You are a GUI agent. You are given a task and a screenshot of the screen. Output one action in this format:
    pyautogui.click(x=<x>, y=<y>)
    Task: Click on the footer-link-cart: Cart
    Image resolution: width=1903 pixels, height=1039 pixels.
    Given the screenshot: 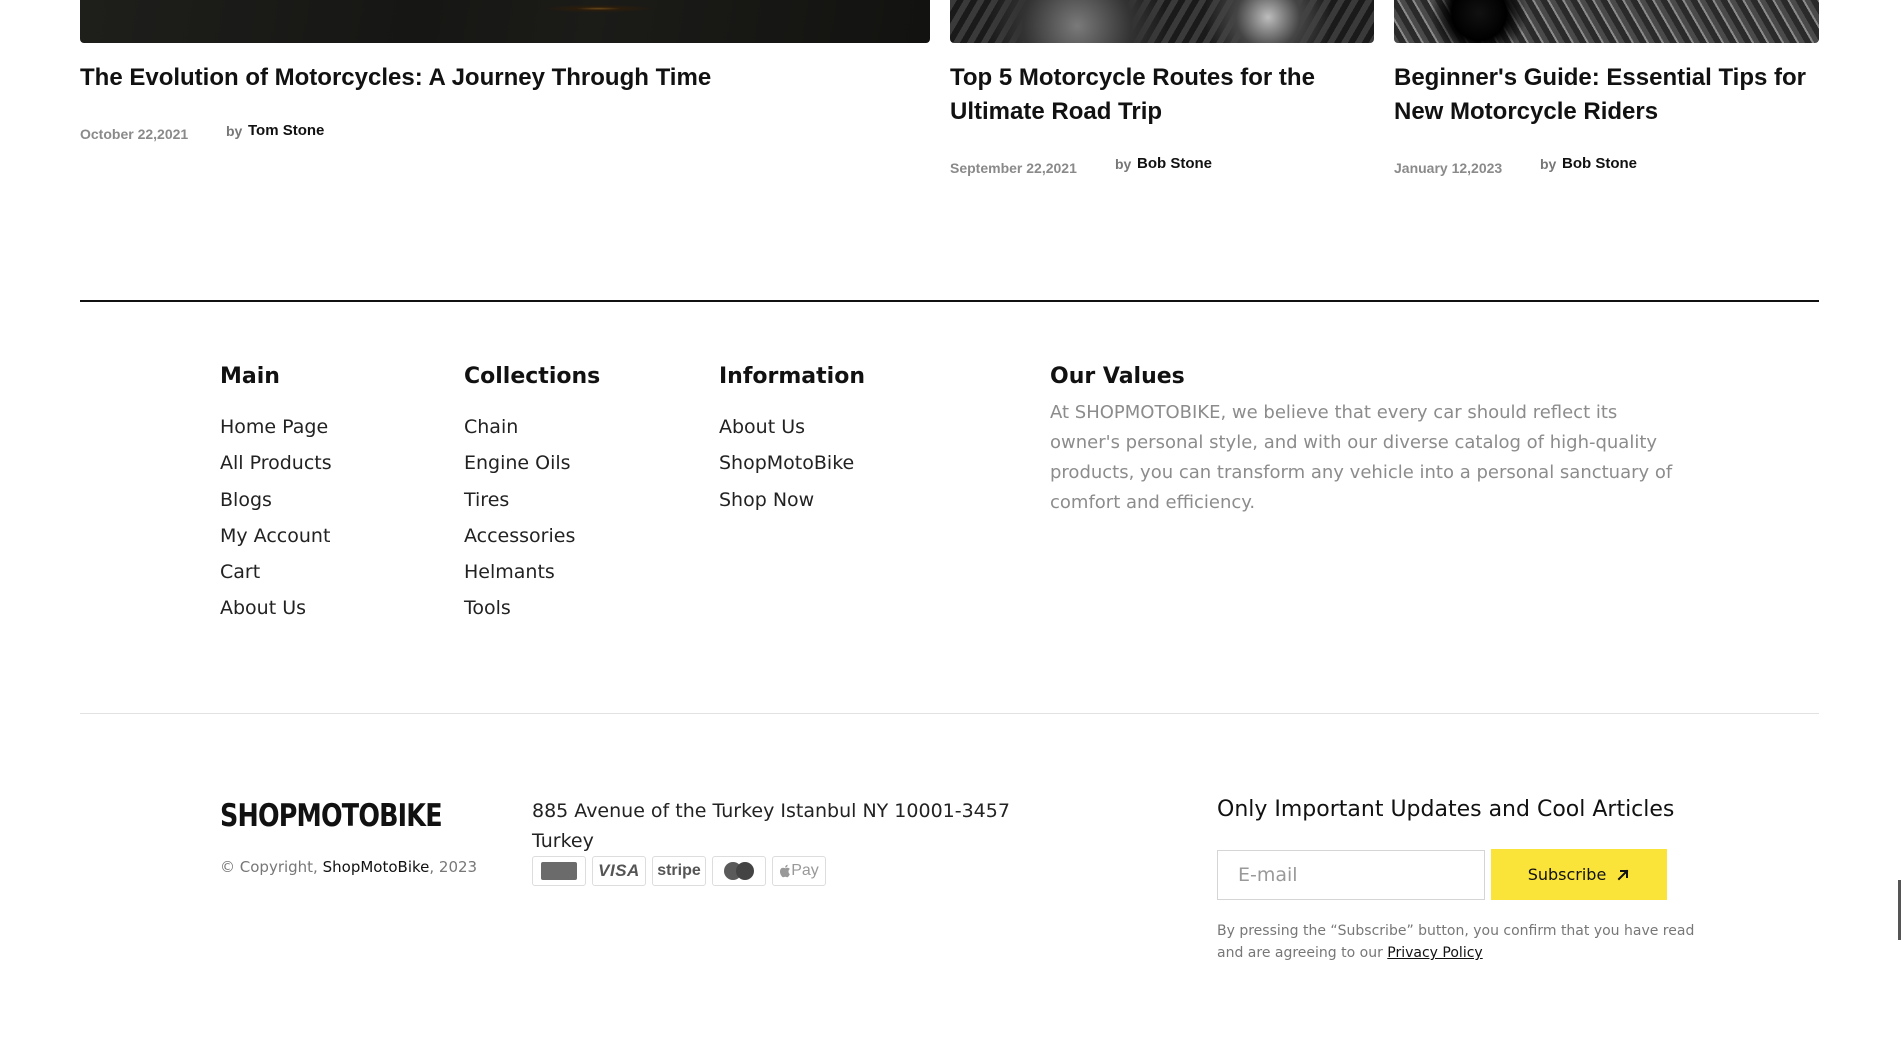 What is the action you would take?
    pyautogui.click(x=276, y=579)
    